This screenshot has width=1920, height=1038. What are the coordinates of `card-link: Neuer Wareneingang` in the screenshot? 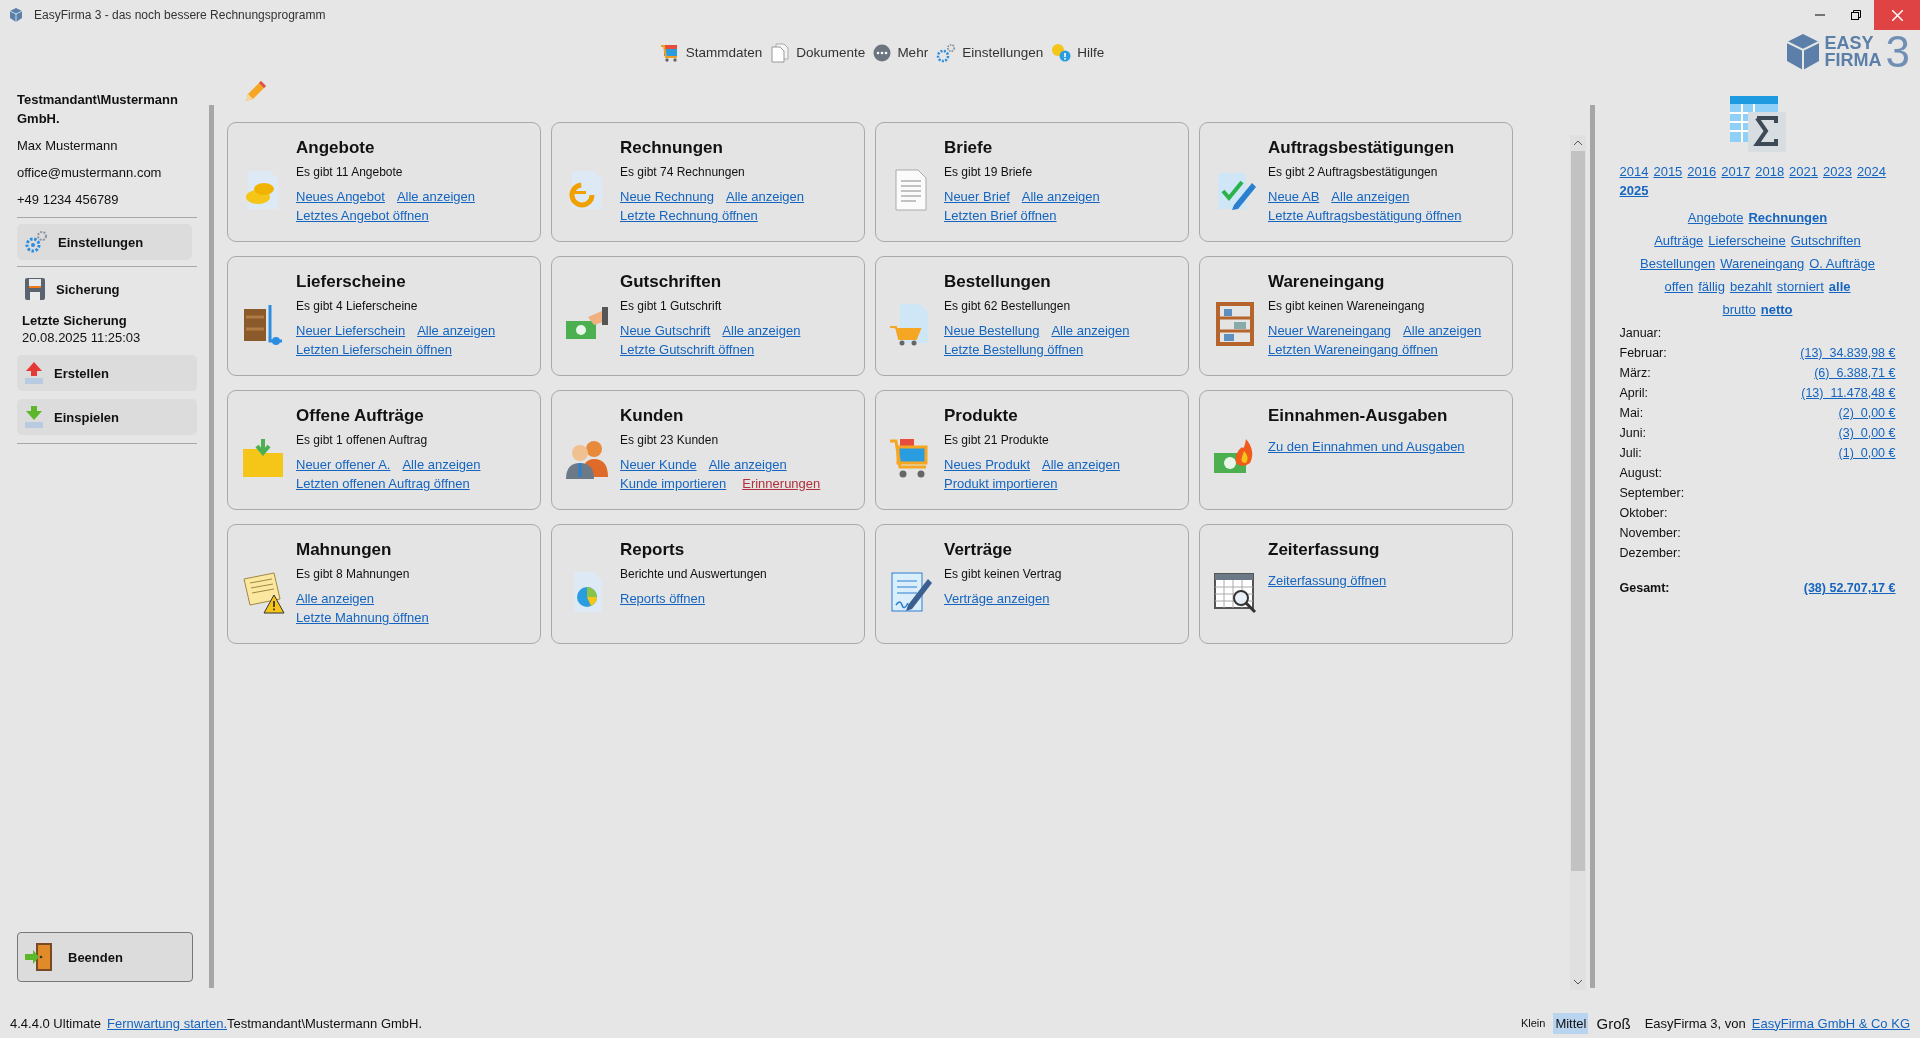 It's located at (1330, 330).